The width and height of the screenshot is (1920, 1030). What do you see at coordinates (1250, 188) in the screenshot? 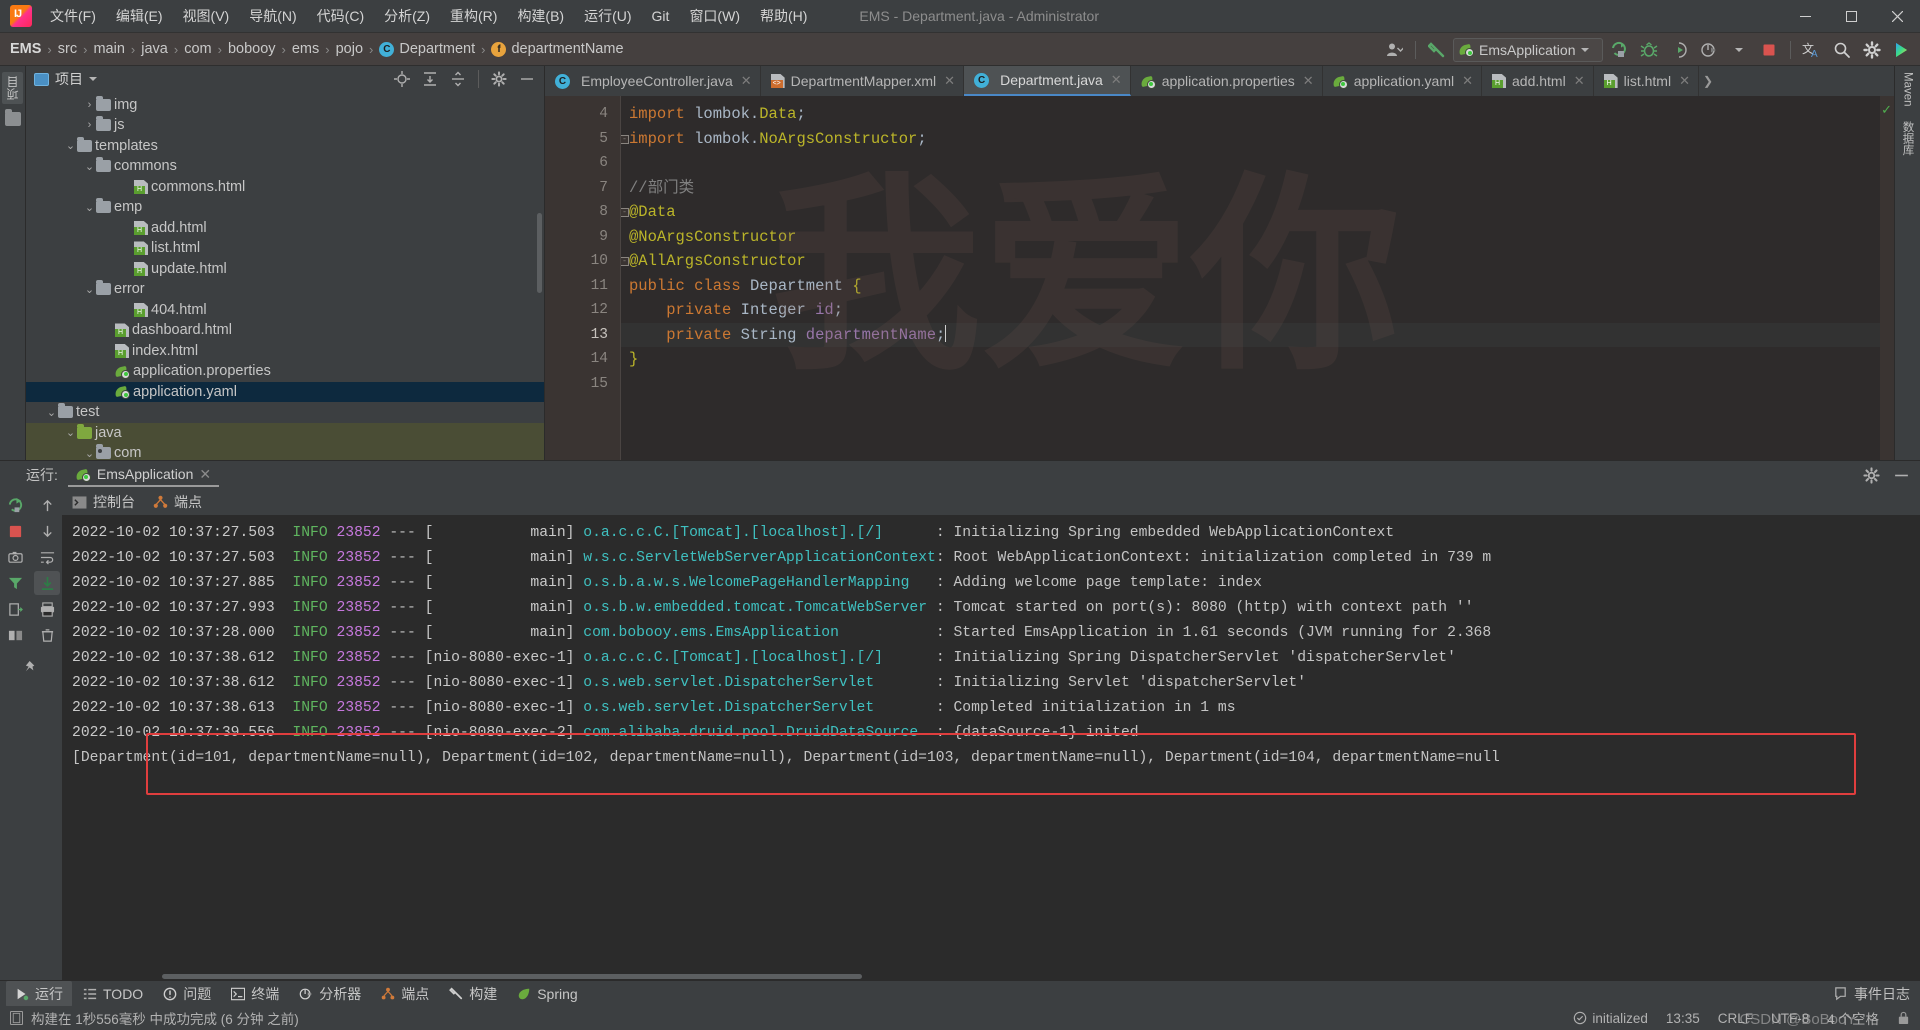
I see `code-line: //部门类` at bounding box center [1250, 188].